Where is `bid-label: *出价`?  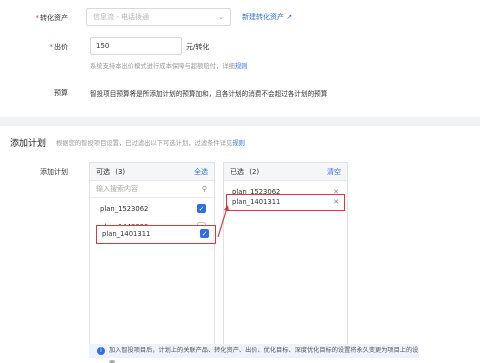
bid-label: *出价 is located at coordinates (59, 47).